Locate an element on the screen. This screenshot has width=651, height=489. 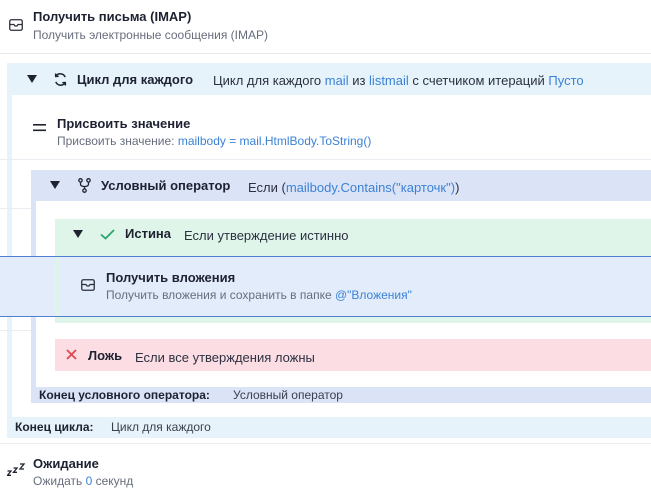
end-loop-footer: Конец цикла: Цикл для каждого is located at coordinates (329, 427).